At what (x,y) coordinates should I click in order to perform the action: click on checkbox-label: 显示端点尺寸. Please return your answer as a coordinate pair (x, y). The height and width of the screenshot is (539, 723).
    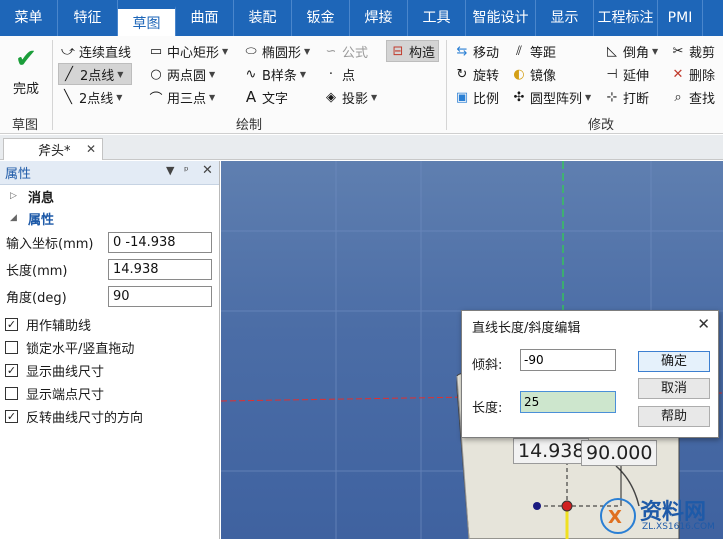
    Looking at the image, I should click on (65, 395).